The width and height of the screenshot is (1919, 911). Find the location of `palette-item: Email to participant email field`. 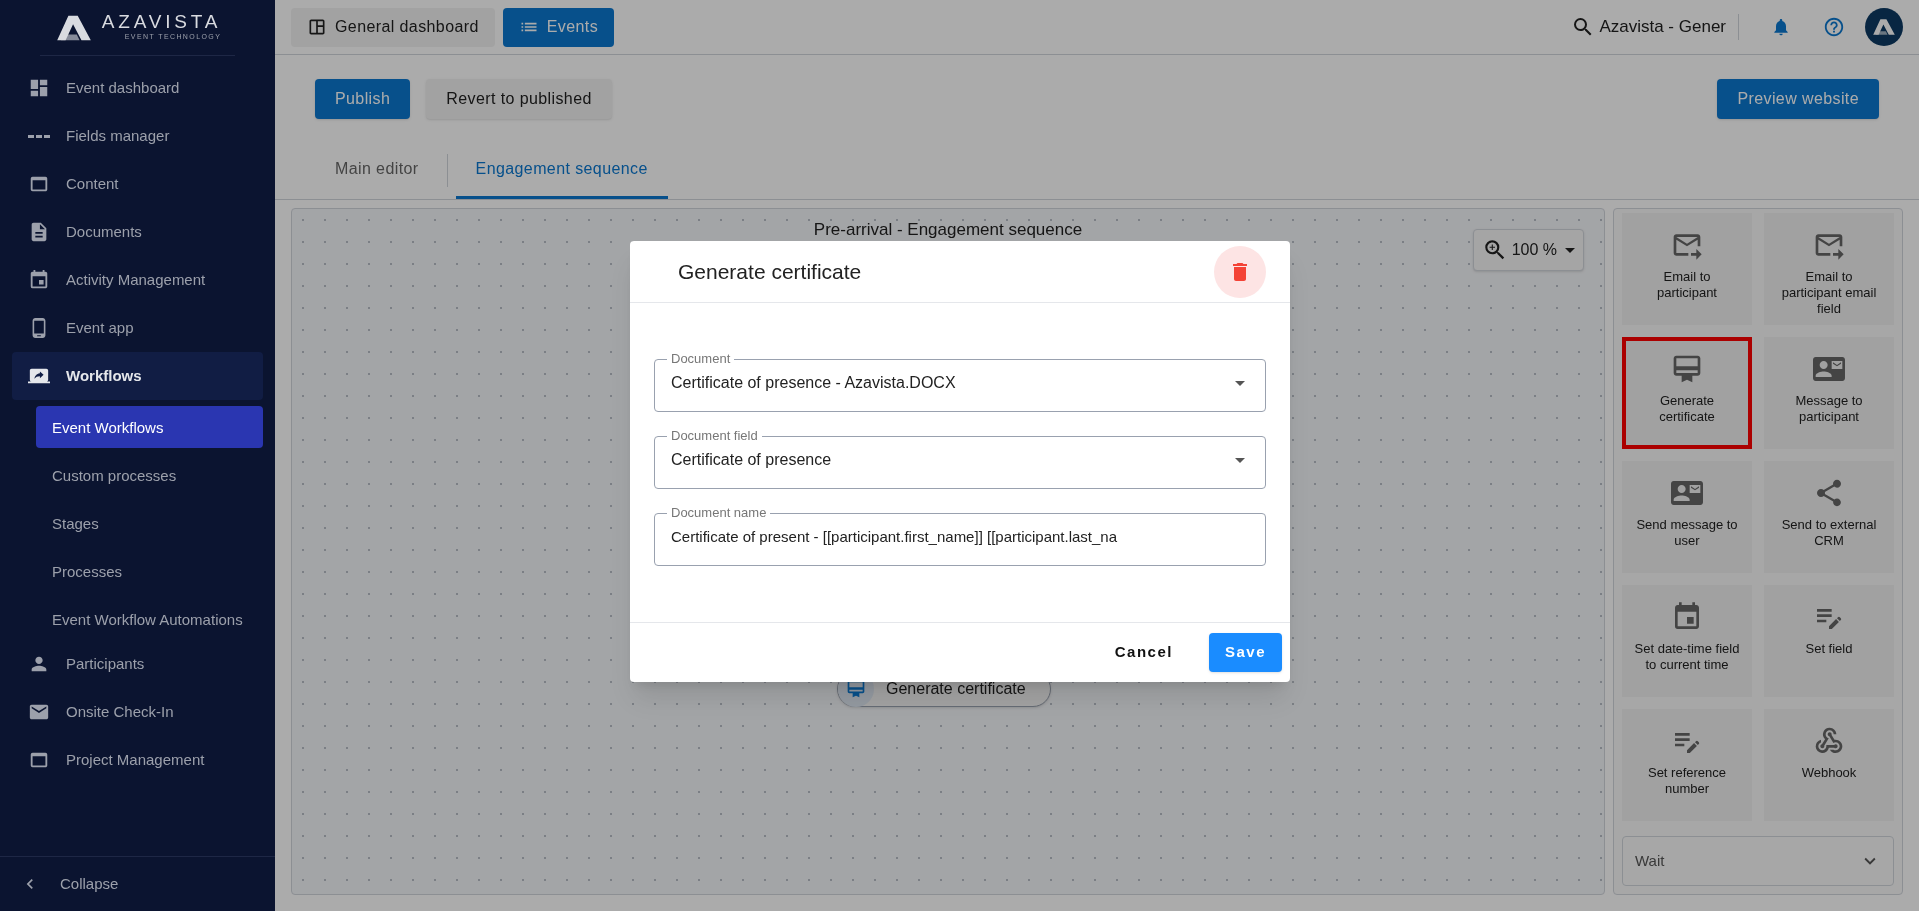

palette-item: Email to participant email field is located at coordinates (1829, 269).